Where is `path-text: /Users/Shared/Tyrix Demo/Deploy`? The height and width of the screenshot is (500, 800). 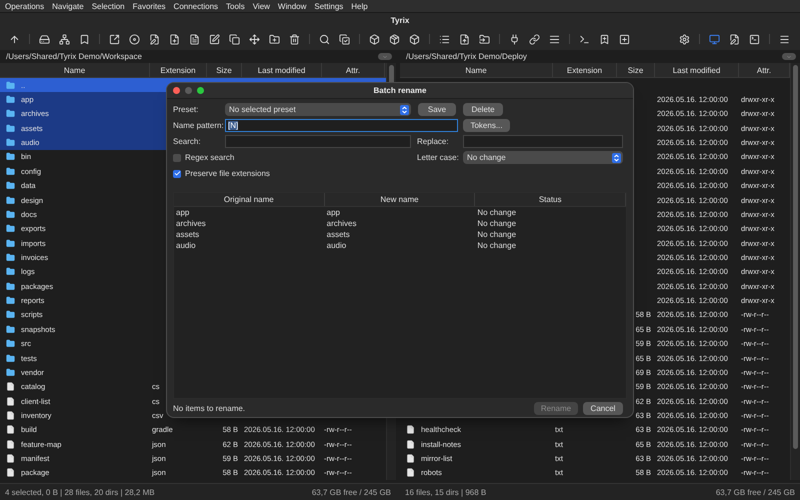
path-text: /Users/Shared/Tyrix Demo/Deploy is located at coordinates (466, 56).